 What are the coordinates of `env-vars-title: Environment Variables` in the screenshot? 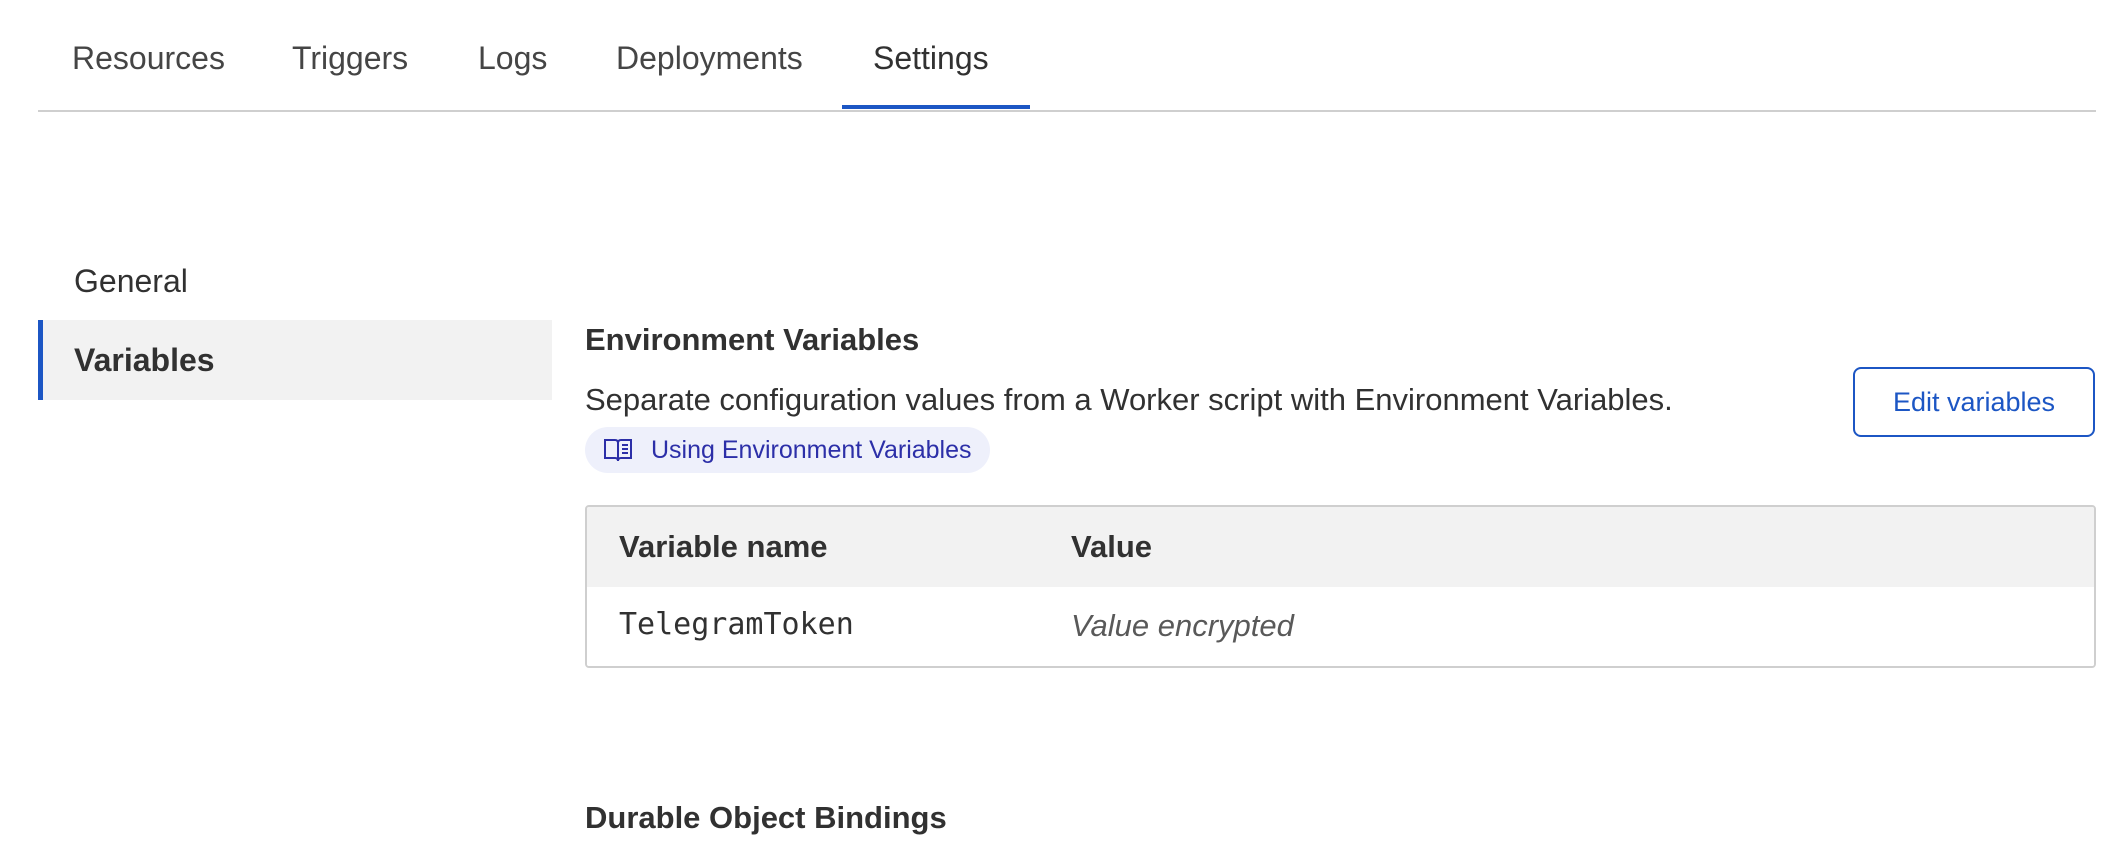 It's located at (752, 339).